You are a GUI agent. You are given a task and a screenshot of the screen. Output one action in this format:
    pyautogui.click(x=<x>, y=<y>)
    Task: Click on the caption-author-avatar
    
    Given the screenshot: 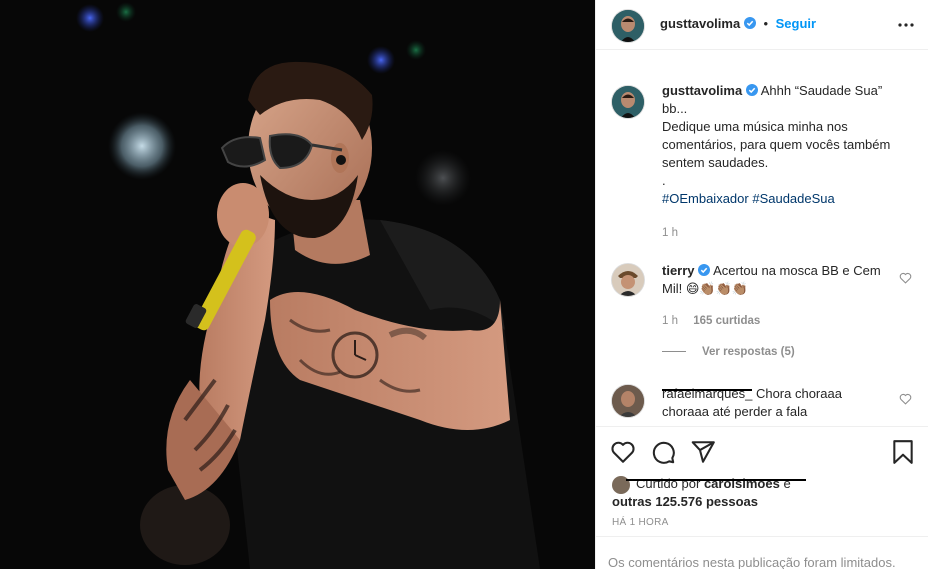 What is the action you would take?
    pyautogui.click(x=628, y=102)
    